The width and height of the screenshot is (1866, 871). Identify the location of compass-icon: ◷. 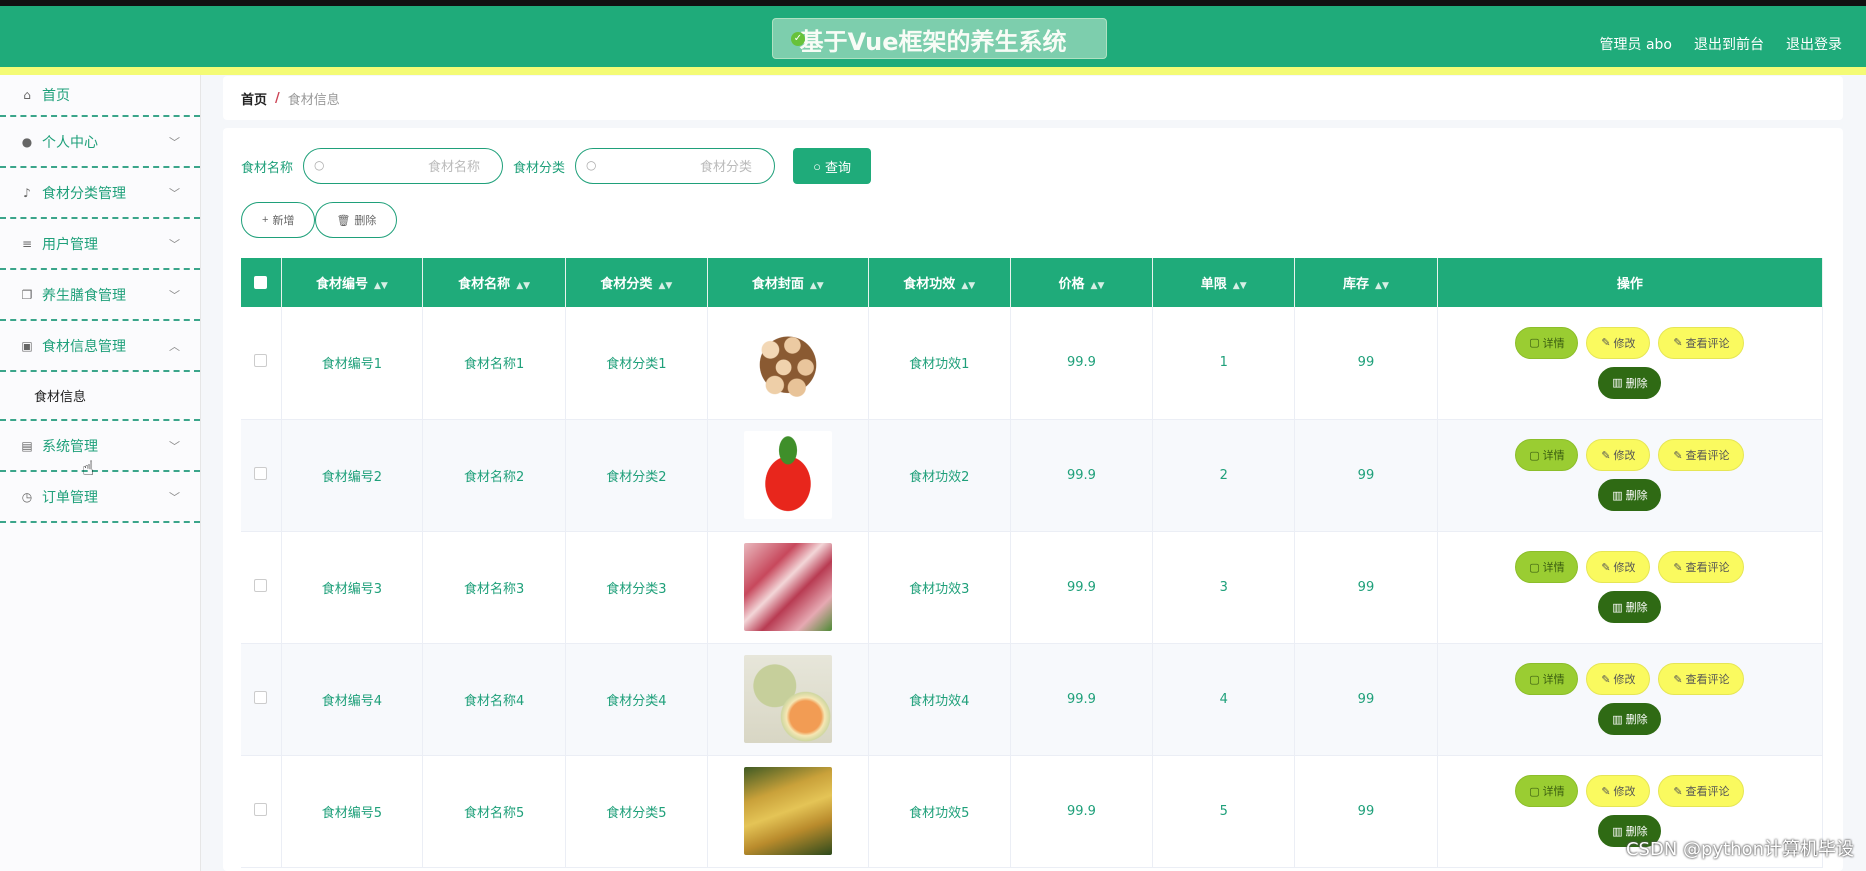
(27, 496).